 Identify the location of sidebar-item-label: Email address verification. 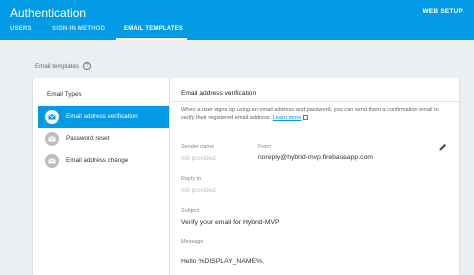
(102, 116).